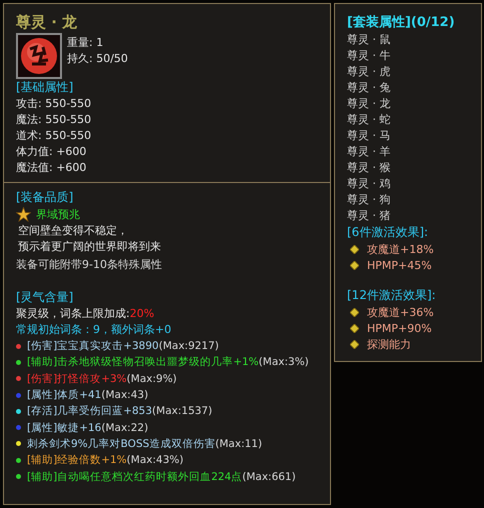 The height and width of the screenshot is (508, 484). Describe the element at coordinates (369, 104) in the screenshot. I see `set-piece-text: 尊灵 · 龙` at that location.